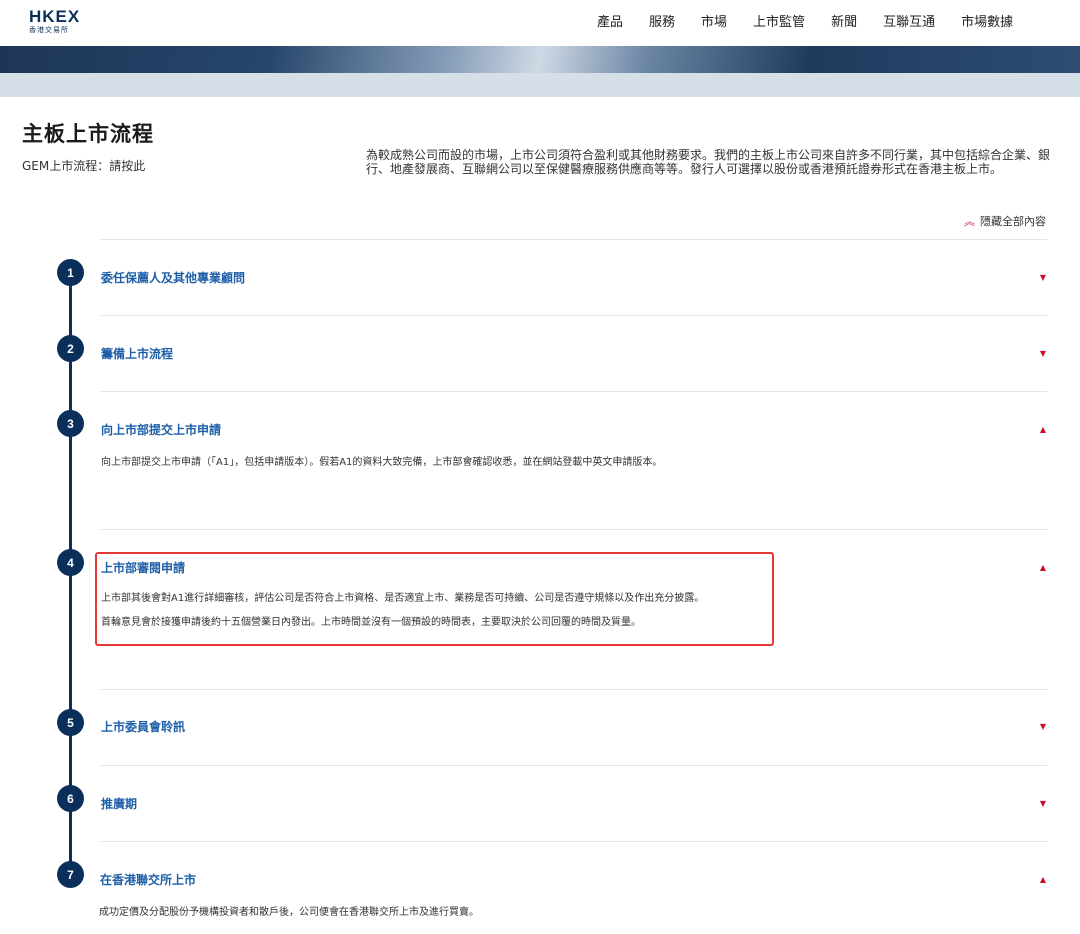  I want to click on site-header: HKEX 香港交易所 產品 服務 市場 上市監管 新聞 互聯互通 市場數據, so click(540, 23).